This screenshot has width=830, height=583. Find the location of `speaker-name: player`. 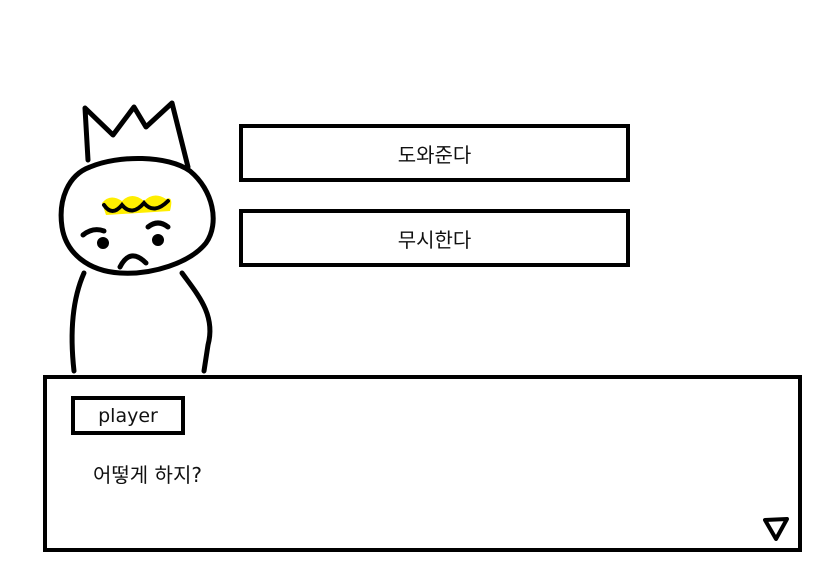

speaker-name: player is located at coordinates (128, 415).